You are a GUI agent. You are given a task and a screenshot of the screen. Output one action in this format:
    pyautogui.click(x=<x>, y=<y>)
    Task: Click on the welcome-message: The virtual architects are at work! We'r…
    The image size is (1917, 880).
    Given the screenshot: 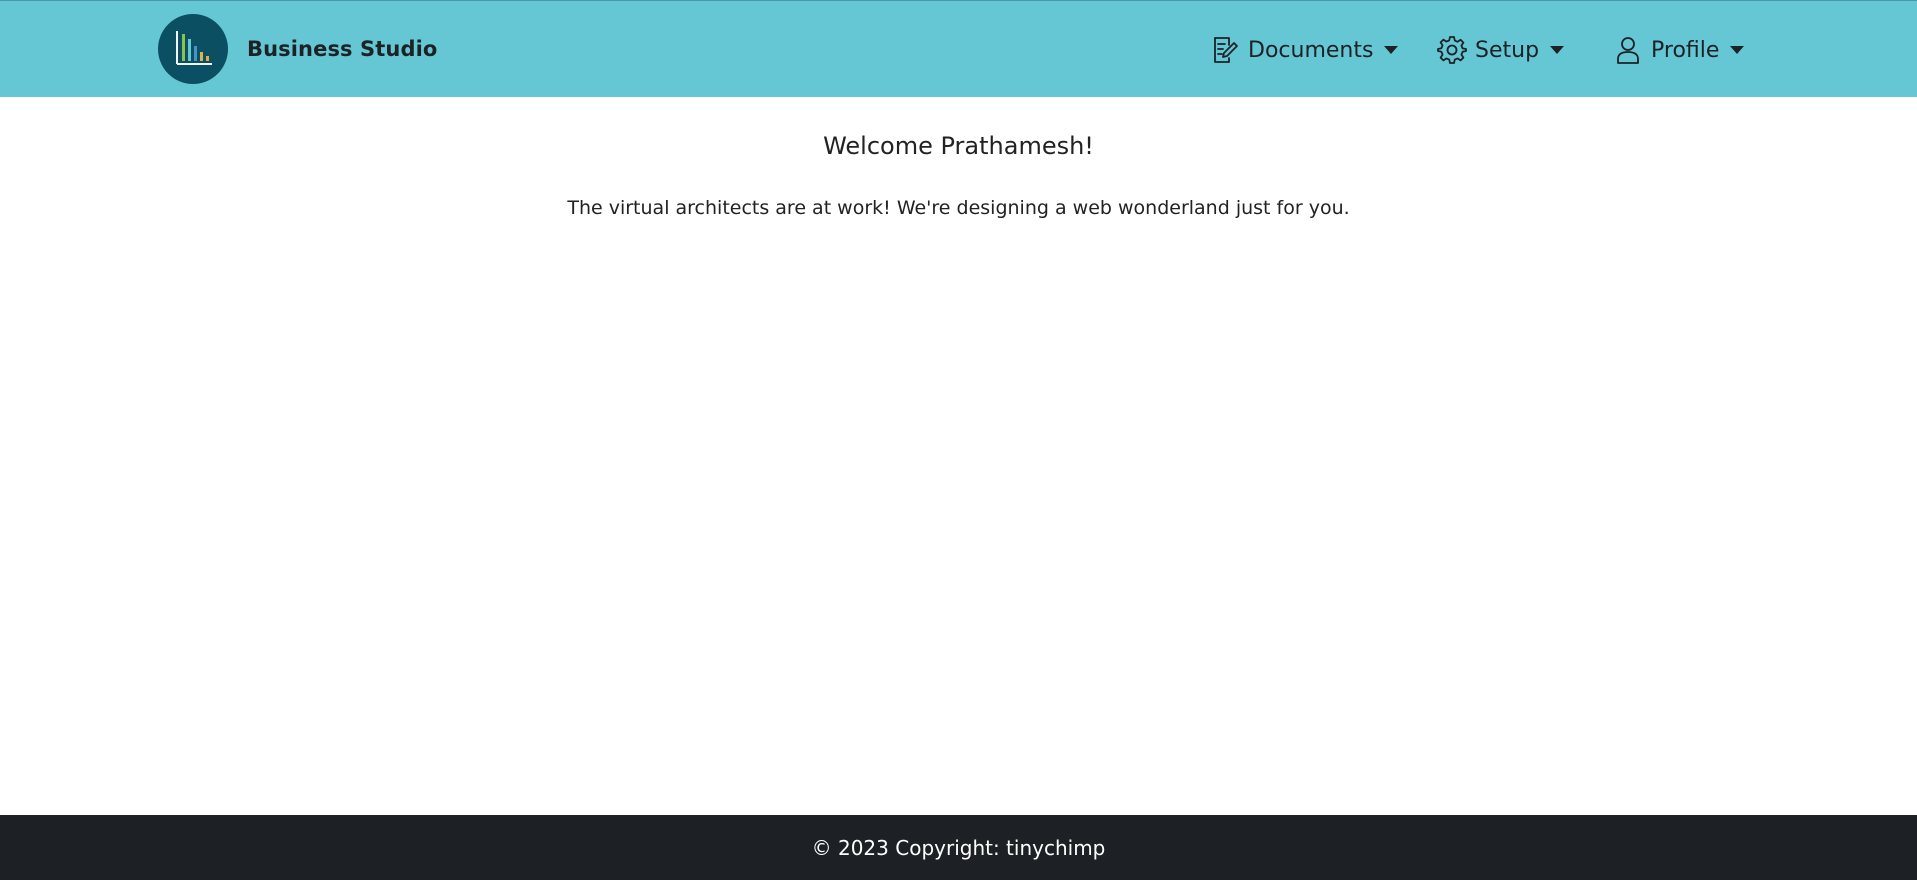 What is the action you would take?
    pyautogui.click(x=958, y=208)
    